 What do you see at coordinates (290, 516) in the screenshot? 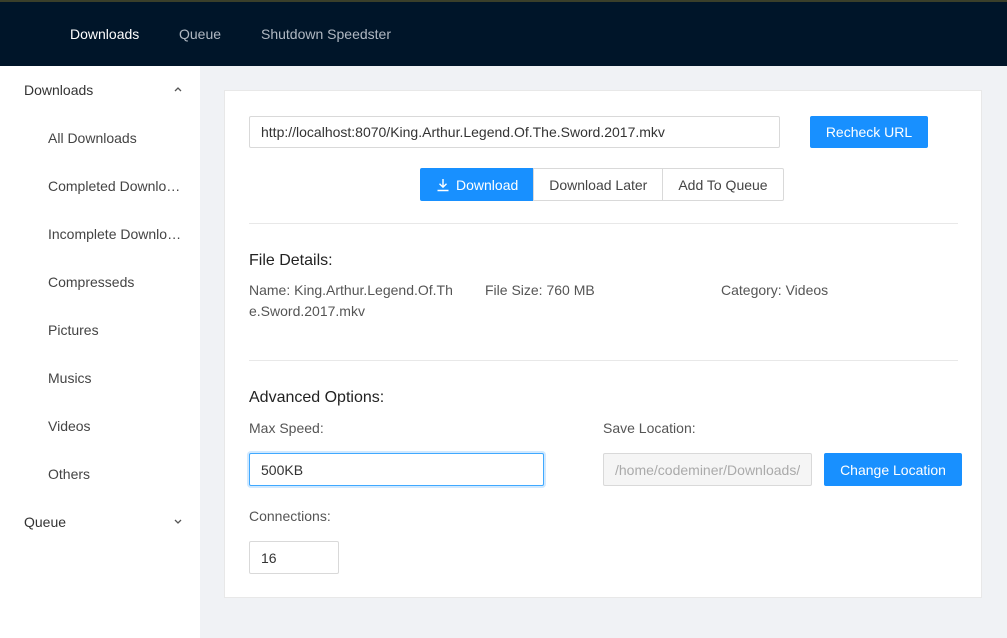
I see `connections-label: Connections:` at bounding box center [290, 516].